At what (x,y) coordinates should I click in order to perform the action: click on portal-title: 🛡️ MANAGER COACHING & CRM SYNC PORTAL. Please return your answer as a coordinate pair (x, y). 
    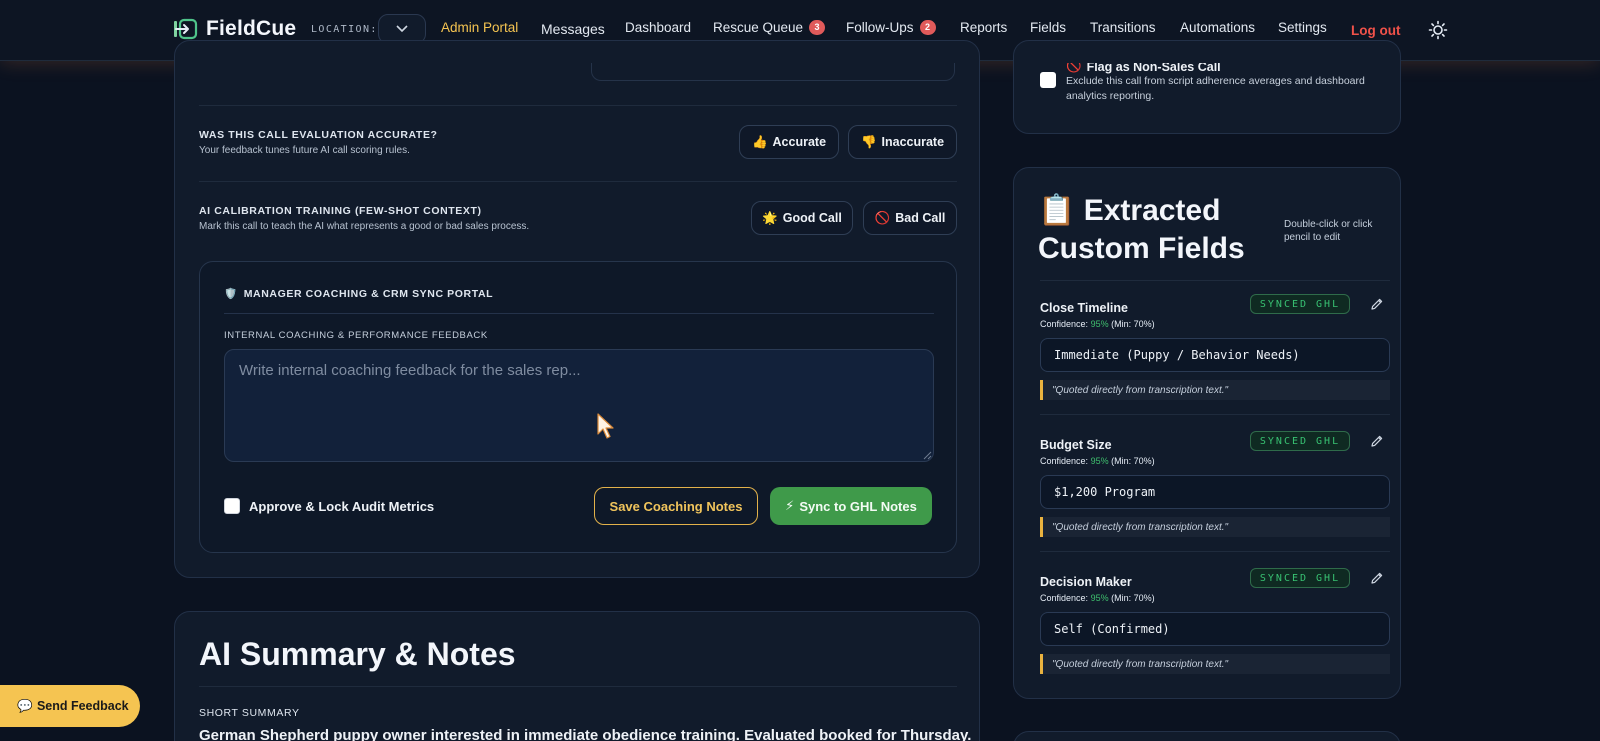
    Looking at the image, I should click on (358, 294).